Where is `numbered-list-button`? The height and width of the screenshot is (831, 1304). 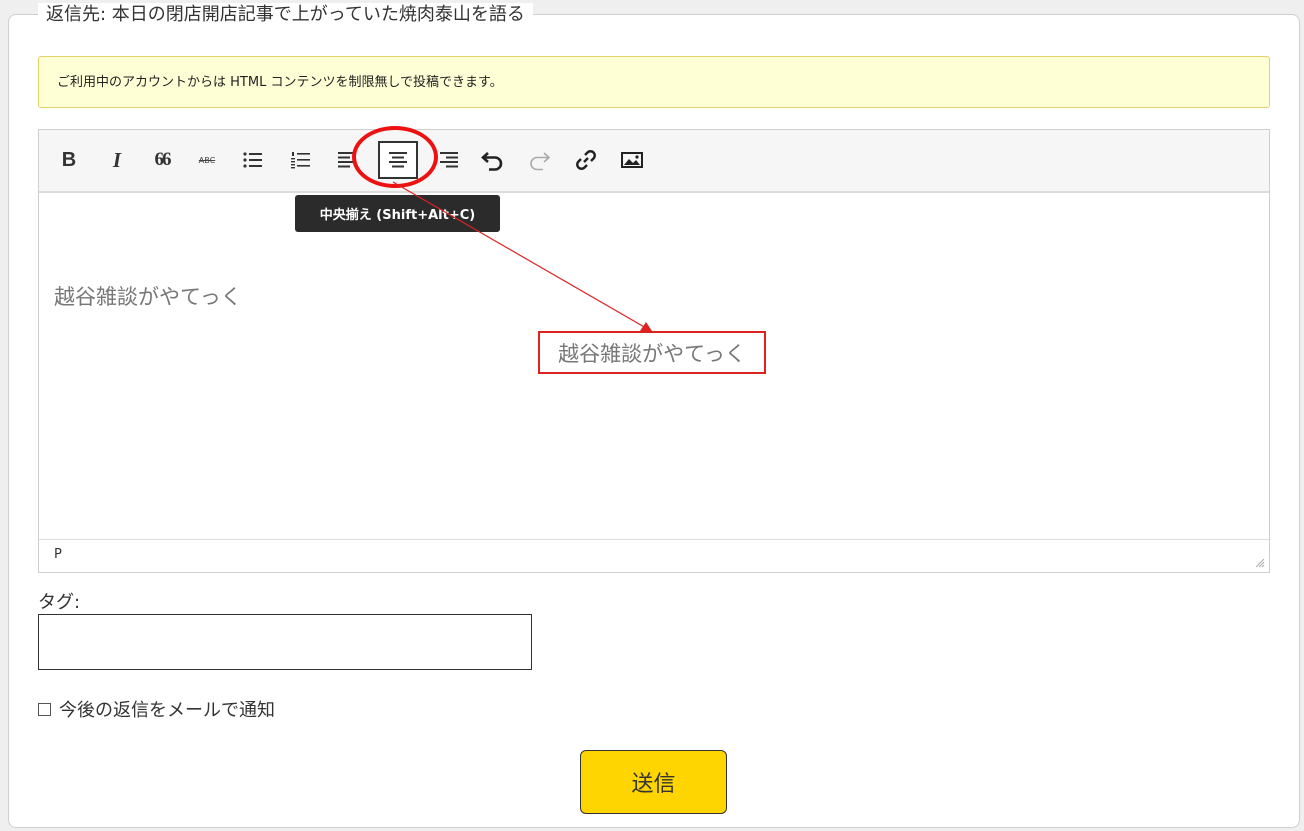
numbered-list-button is located at coordinates (301, 160).